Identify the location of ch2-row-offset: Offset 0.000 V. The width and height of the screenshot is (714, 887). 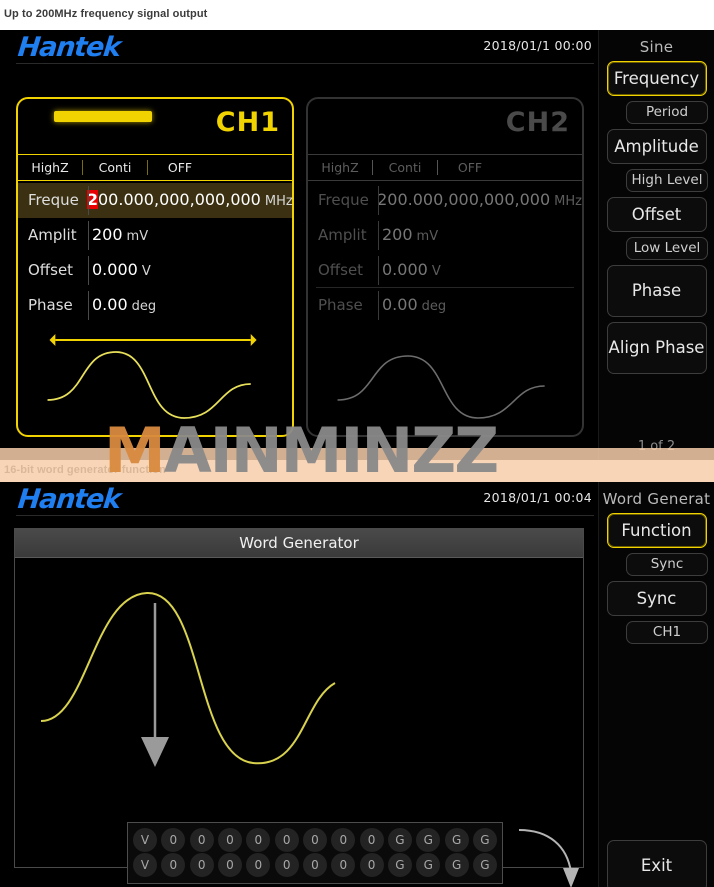
(445, 270).